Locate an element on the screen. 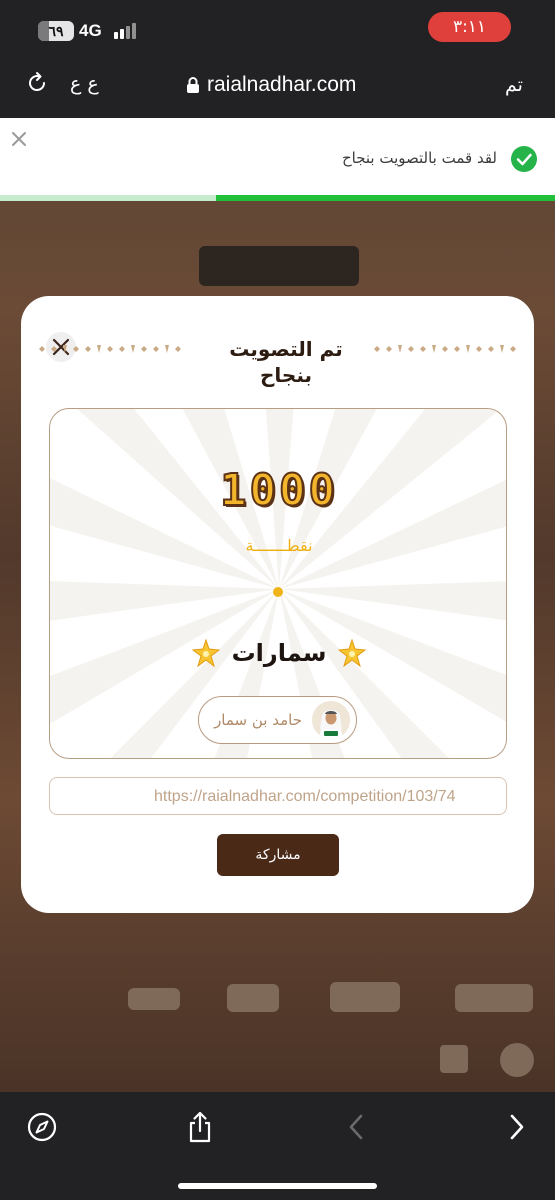  home-indicator is located at coordinates (277, 1186).